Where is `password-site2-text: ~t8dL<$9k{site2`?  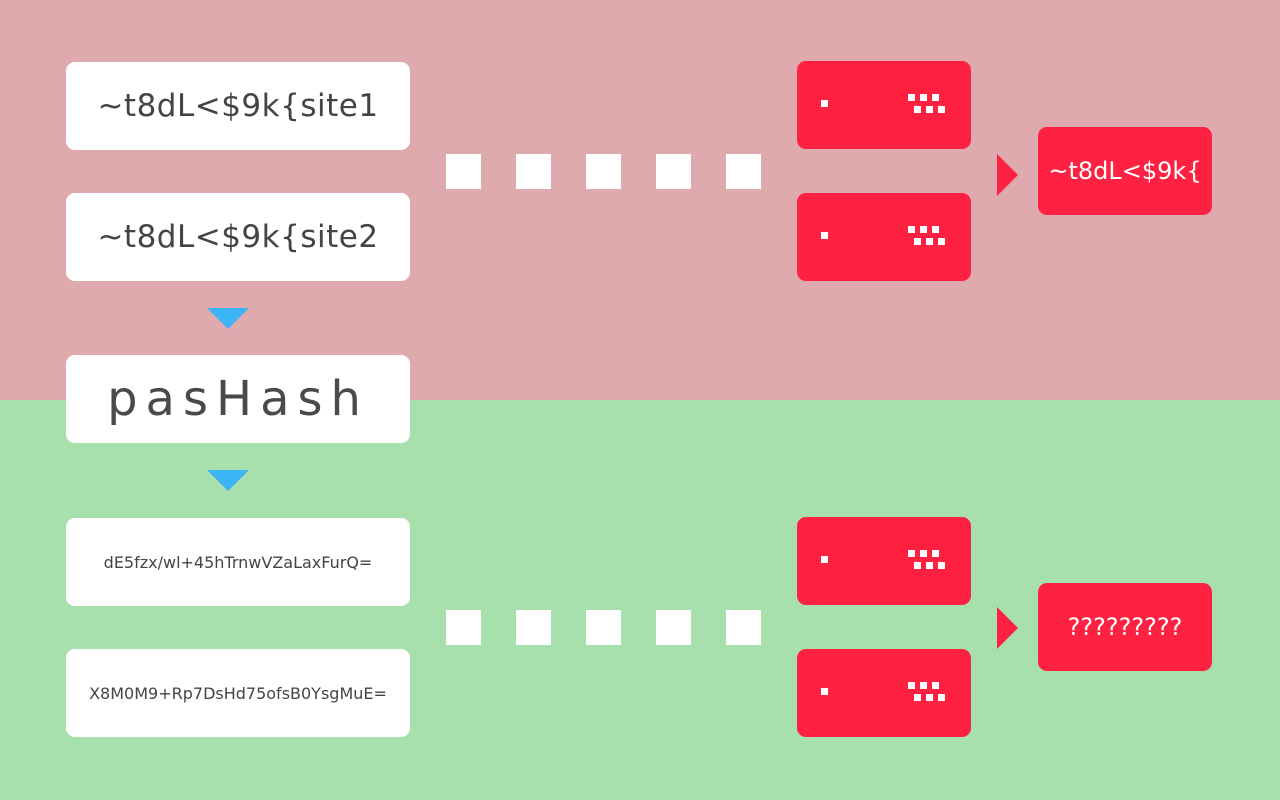 password-site2-text: ~t8dL<$9k{site2 is located at coordinates (238, 237).